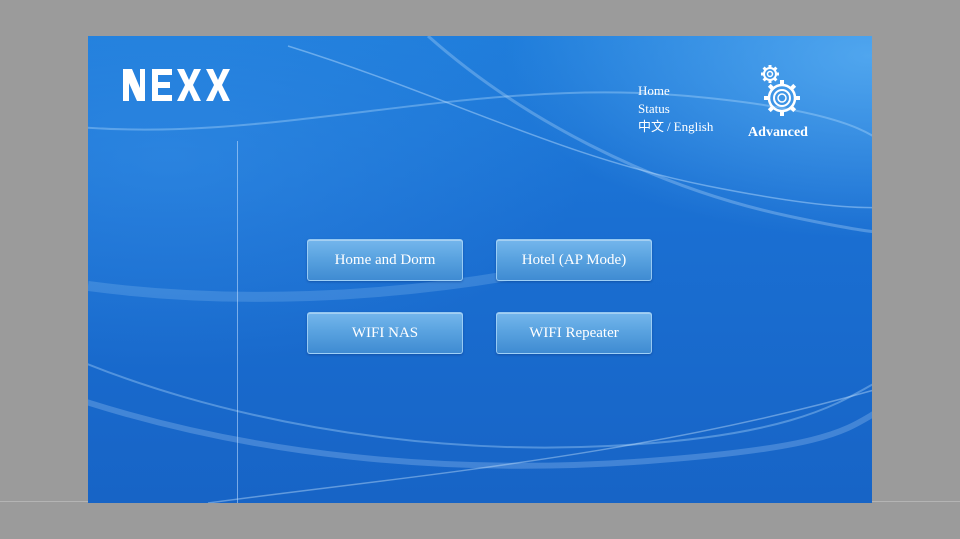 This screenshot has width=960, height=539. I want to click on wifi-repeater-button: WIFI Repeater, so click(574, 333).